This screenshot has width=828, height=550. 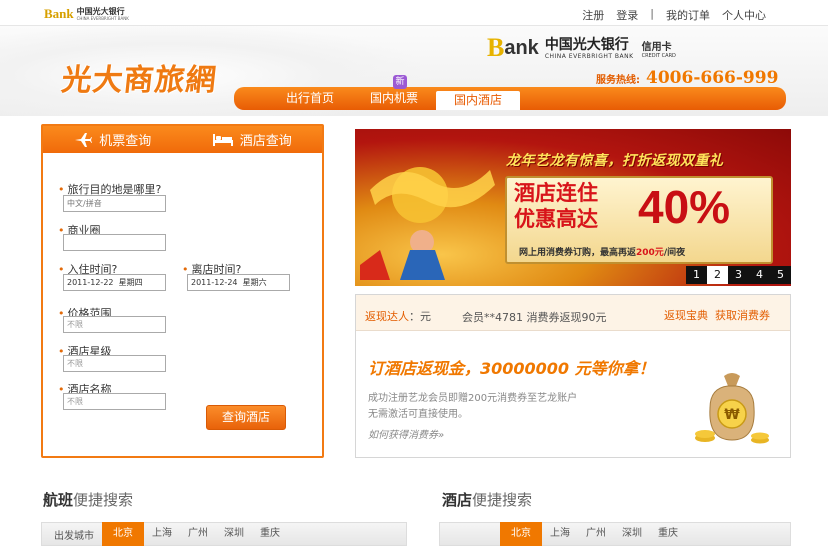 I want to click on how-to-get-coupon-link: 如何获得消费券», so click(x=406, y=433).